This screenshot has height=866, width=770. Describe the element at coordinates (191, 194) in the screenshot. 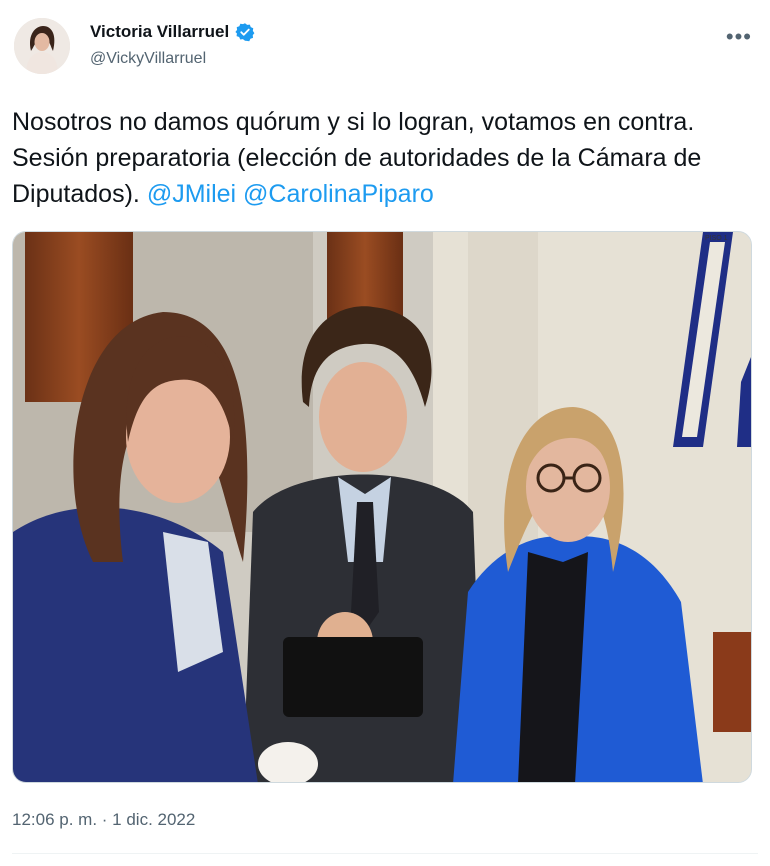

I see `mention-link: @JMilei` at that location.